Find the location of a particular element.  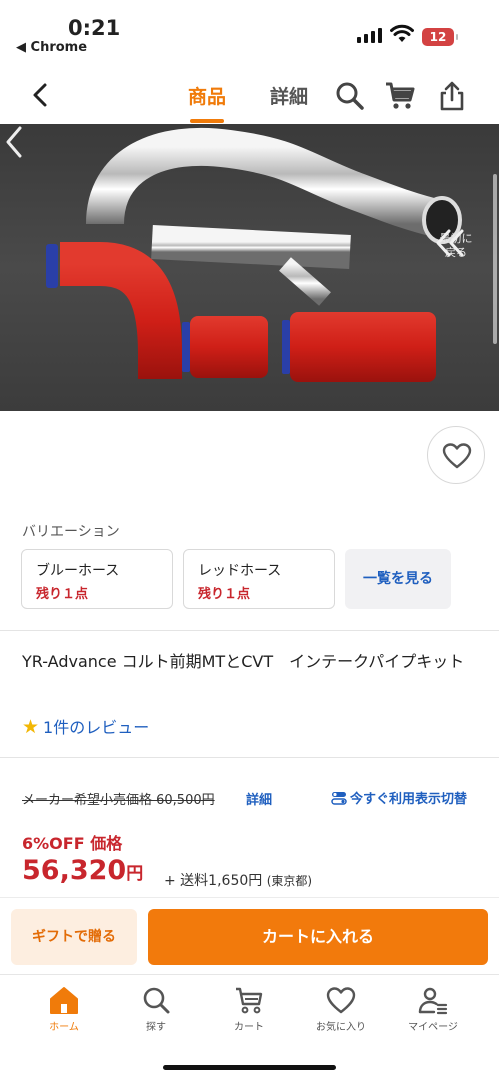

bottom-nav-favorites: お気に入り is located at coordinates (341, 1009).